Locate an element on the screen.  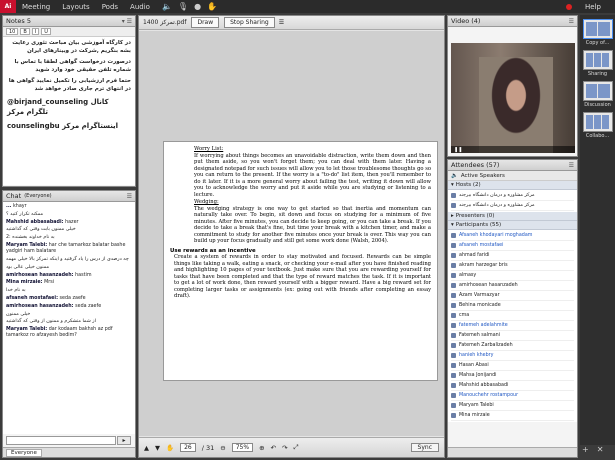
speaker-icon: 🔈 is located at coordinates (167, 6).